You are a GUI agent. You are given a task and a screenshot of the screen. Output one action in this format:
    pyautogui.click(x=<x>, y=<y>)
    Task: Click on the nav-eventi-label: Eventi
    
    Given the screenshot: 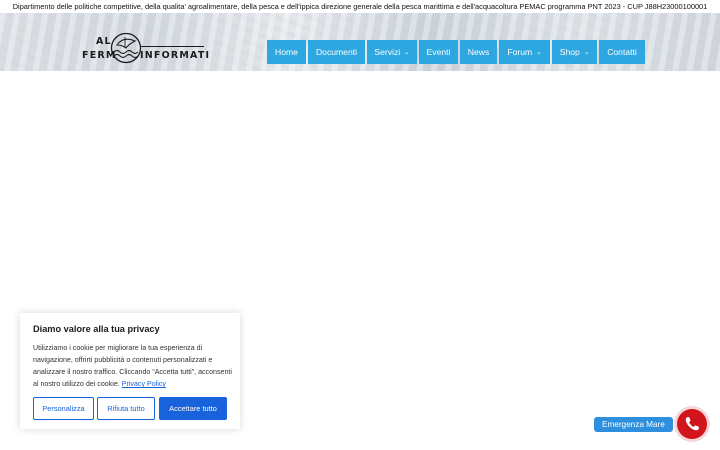 What is the action you would take?
    pyautogui.click(x=438, y=52)
    